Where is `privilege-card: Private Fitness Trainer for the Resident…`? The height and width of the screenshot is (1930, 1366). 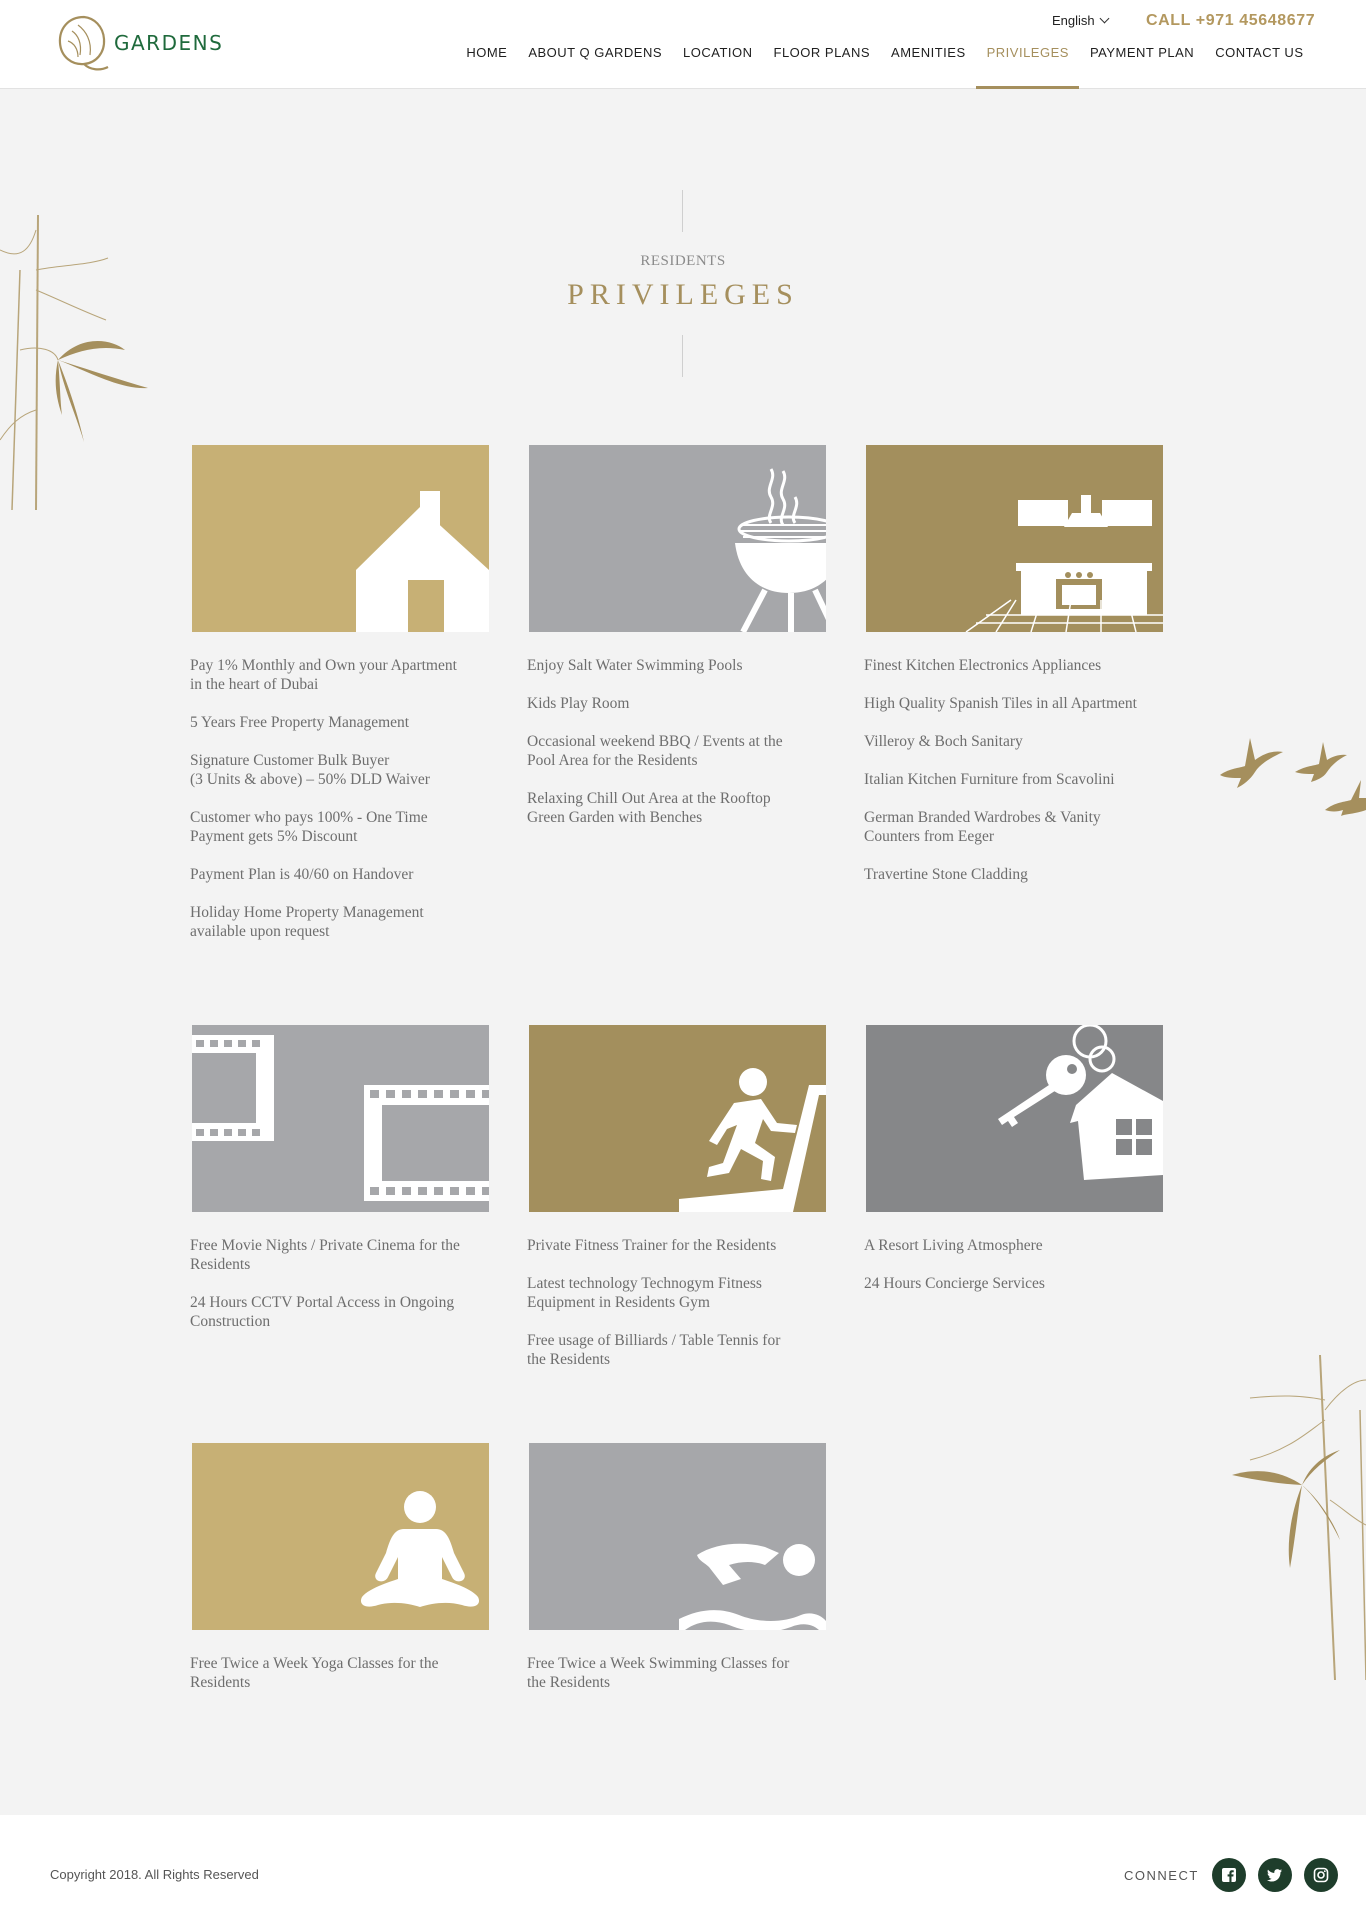
privilege-card: Private Fitness Trainer for the Resident… is located at coordinates (677, 1206).